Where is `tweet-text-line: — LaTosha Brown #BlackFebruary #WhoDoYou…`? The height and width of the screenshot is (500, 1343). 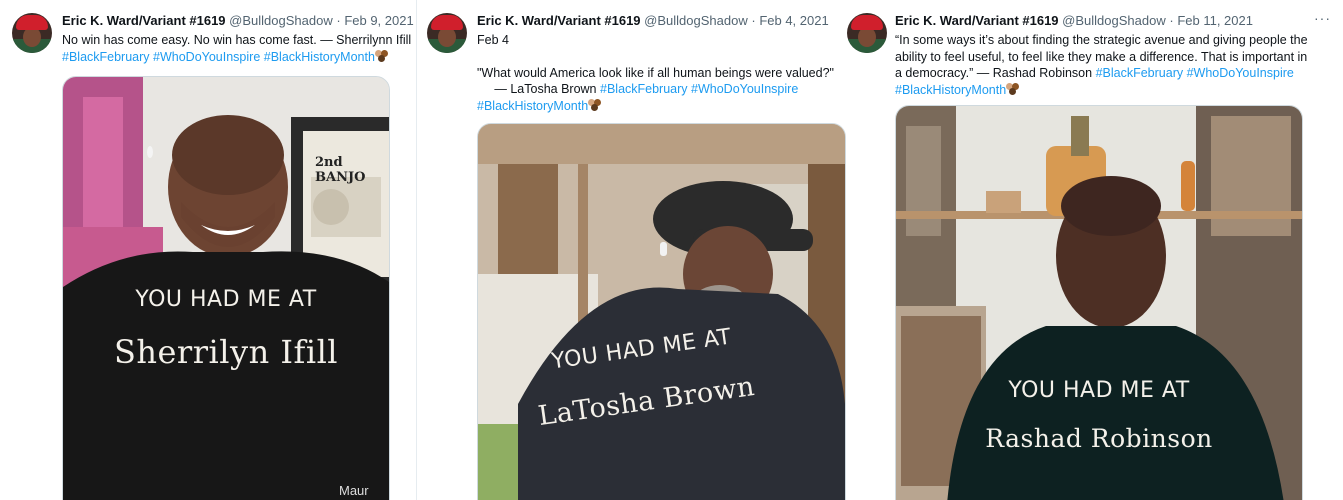
tweet-text-line: — LaTosha Brown #BlackFebruary #WhoDoYou… is located at coordinates (659, 89).